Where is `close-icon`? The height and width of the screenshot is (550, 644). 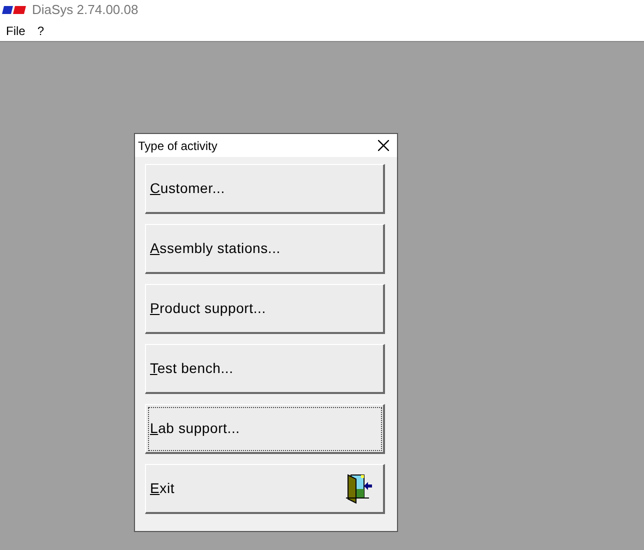 close-icon is located at coordinates (383, 145).